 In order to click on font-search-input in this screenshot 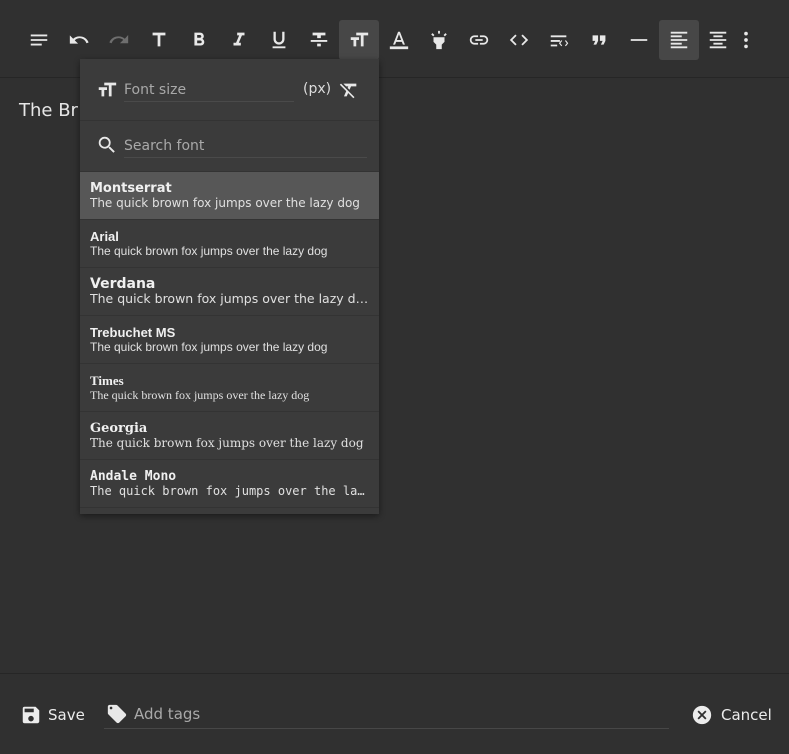, I will do `click(245, 146)`.